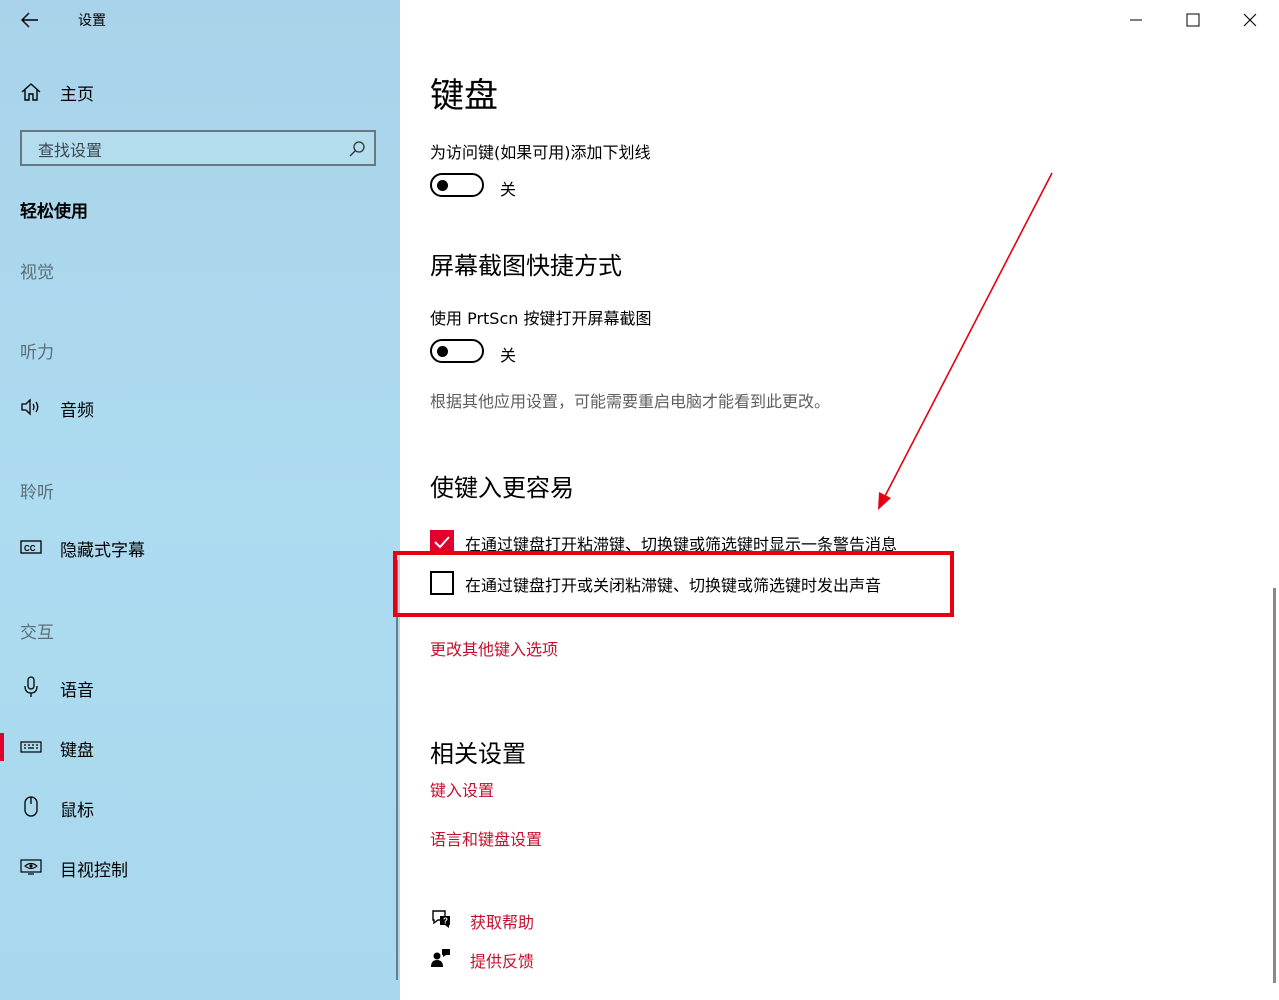 This screenshot has width=1279, height=1000. Describe the element at coordinates (502, 488) in the screenshot. I see `typing-heading: 使键入更容易` at that location.